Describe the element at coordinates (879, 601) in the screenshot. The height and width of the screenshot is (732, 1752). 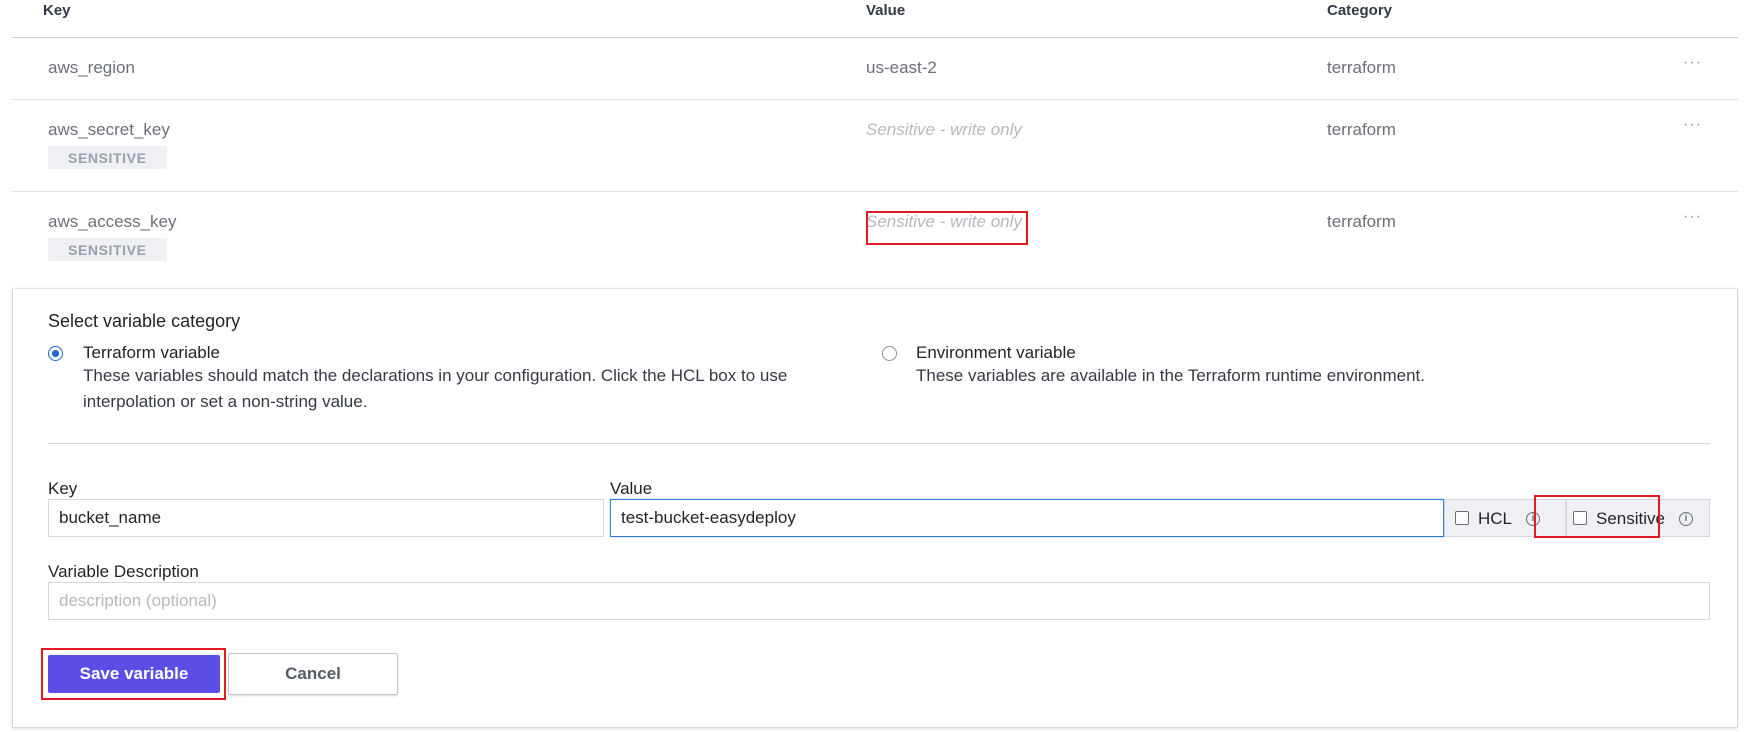
I see `description-input: description (optional)` at that location.